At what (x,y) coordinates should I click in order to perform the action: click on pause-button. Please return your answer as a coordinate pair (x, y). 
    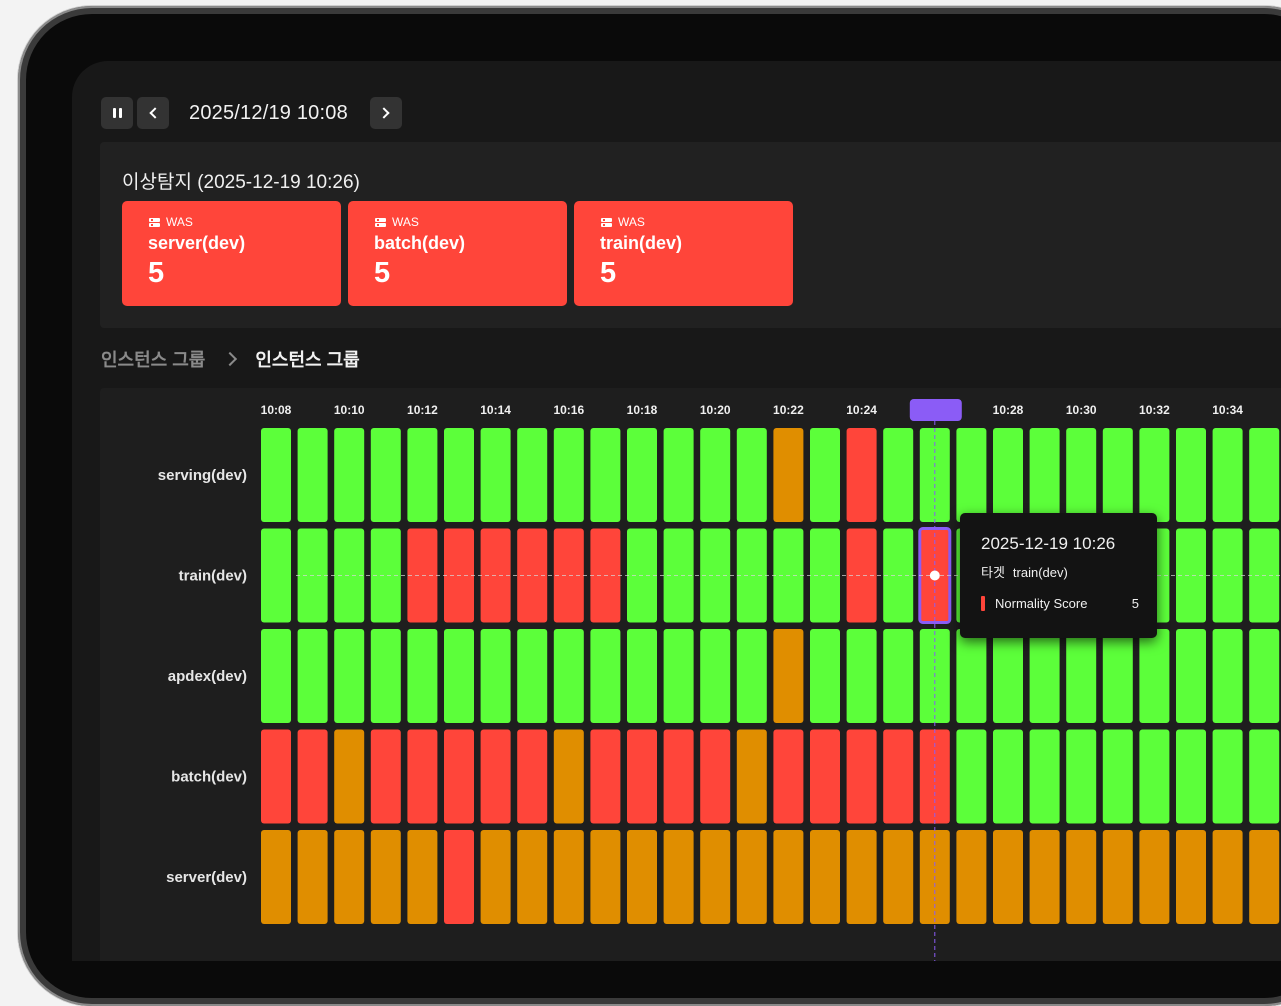
    Looking at the image, I should click on (117, 113).